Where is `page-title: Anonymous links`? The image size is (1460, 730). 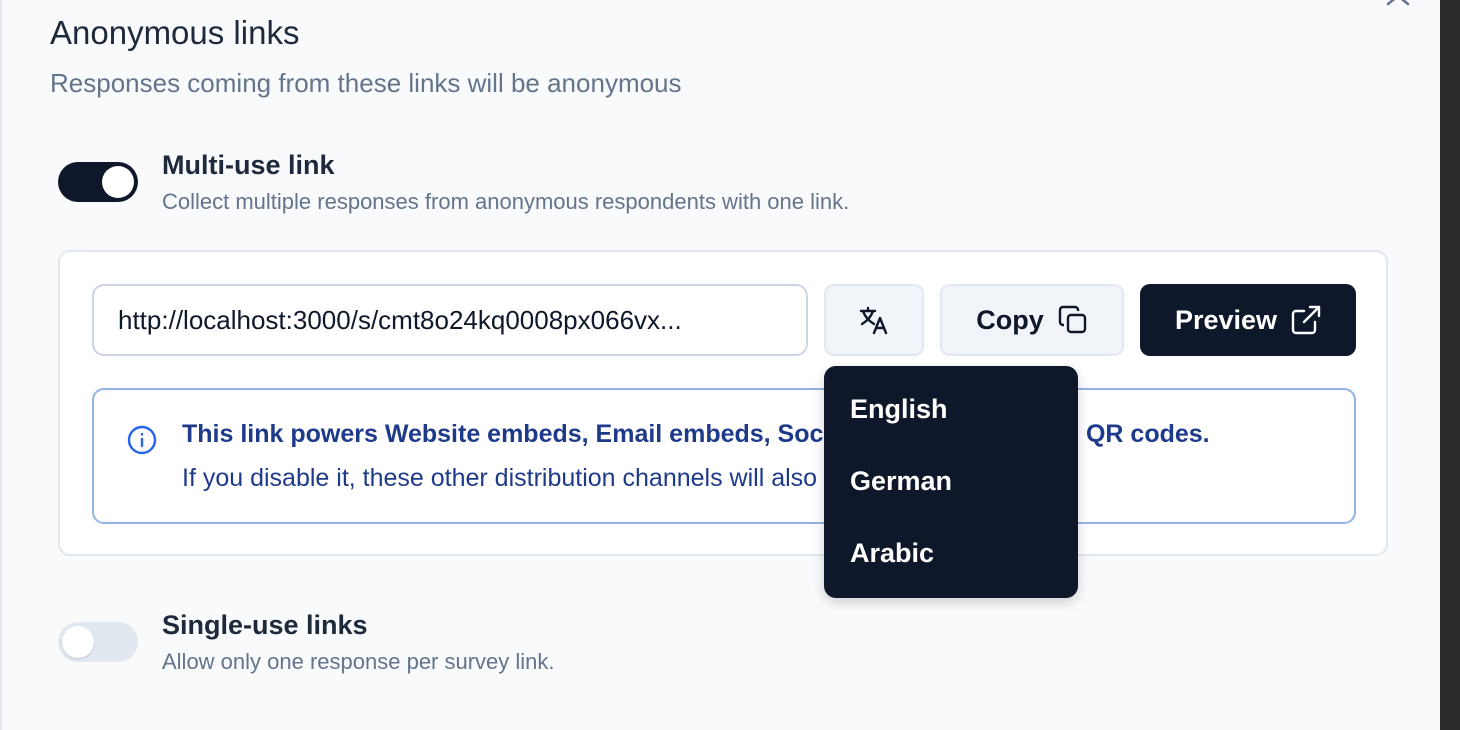
page-title: Anonymous links is located at coordinates (175, 32).